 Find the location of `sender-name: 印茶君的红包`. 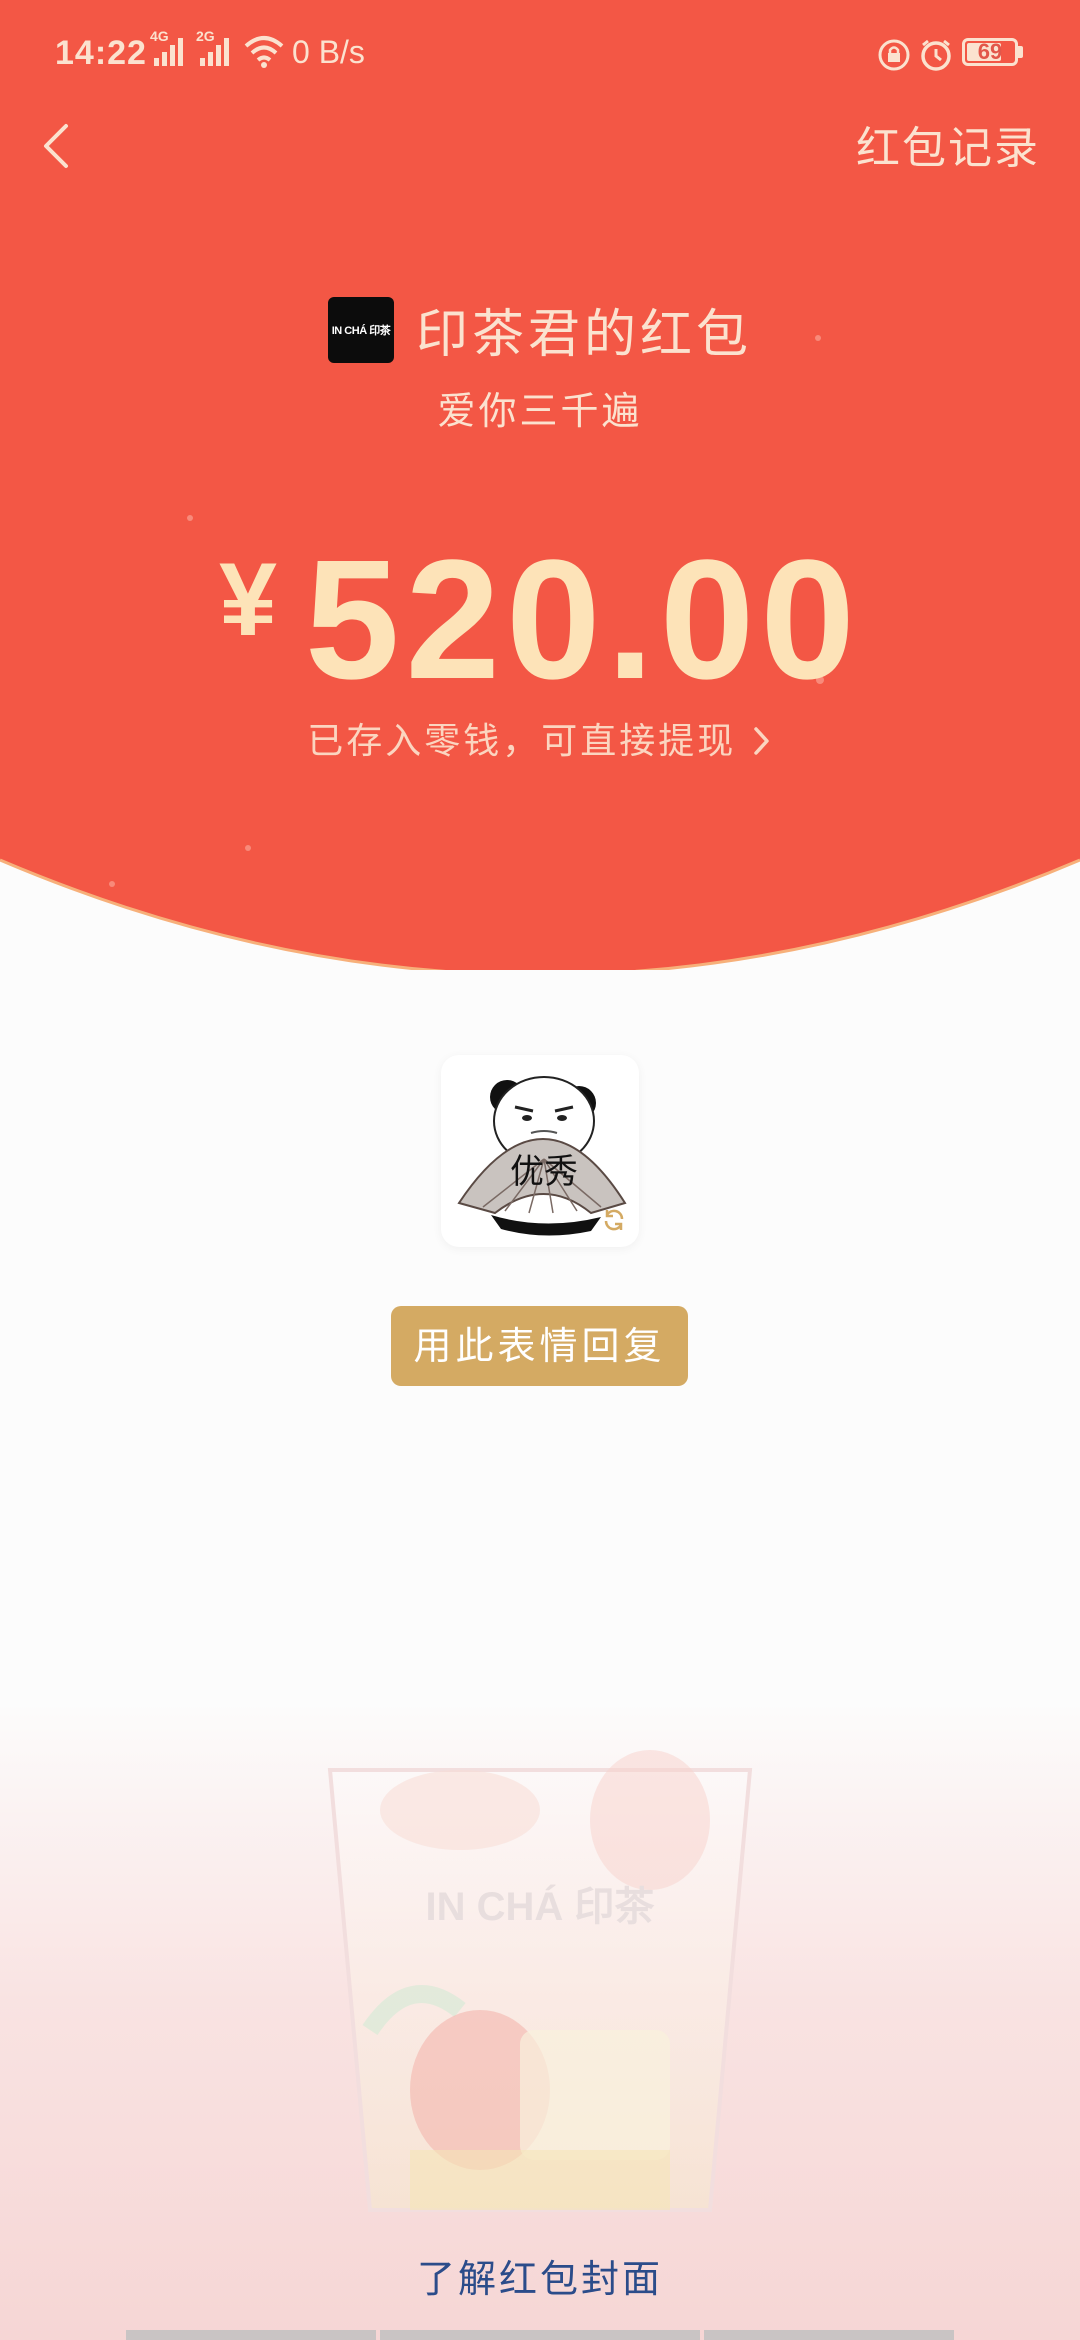

sender-name: 印茶君的红包 is located at coordinates (583, 335).